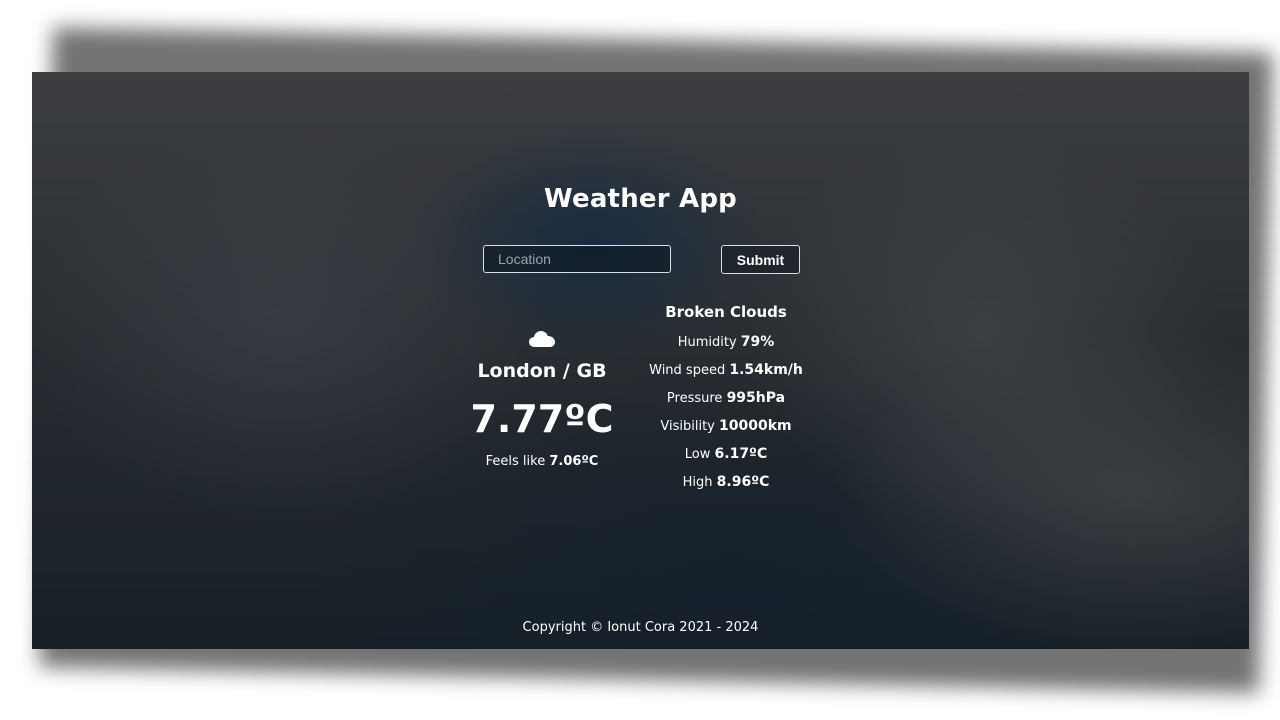 The height and width of the screenshot is (720, 1280). I want to click on wind-speed-label: Wind speed, so click(687, 370).